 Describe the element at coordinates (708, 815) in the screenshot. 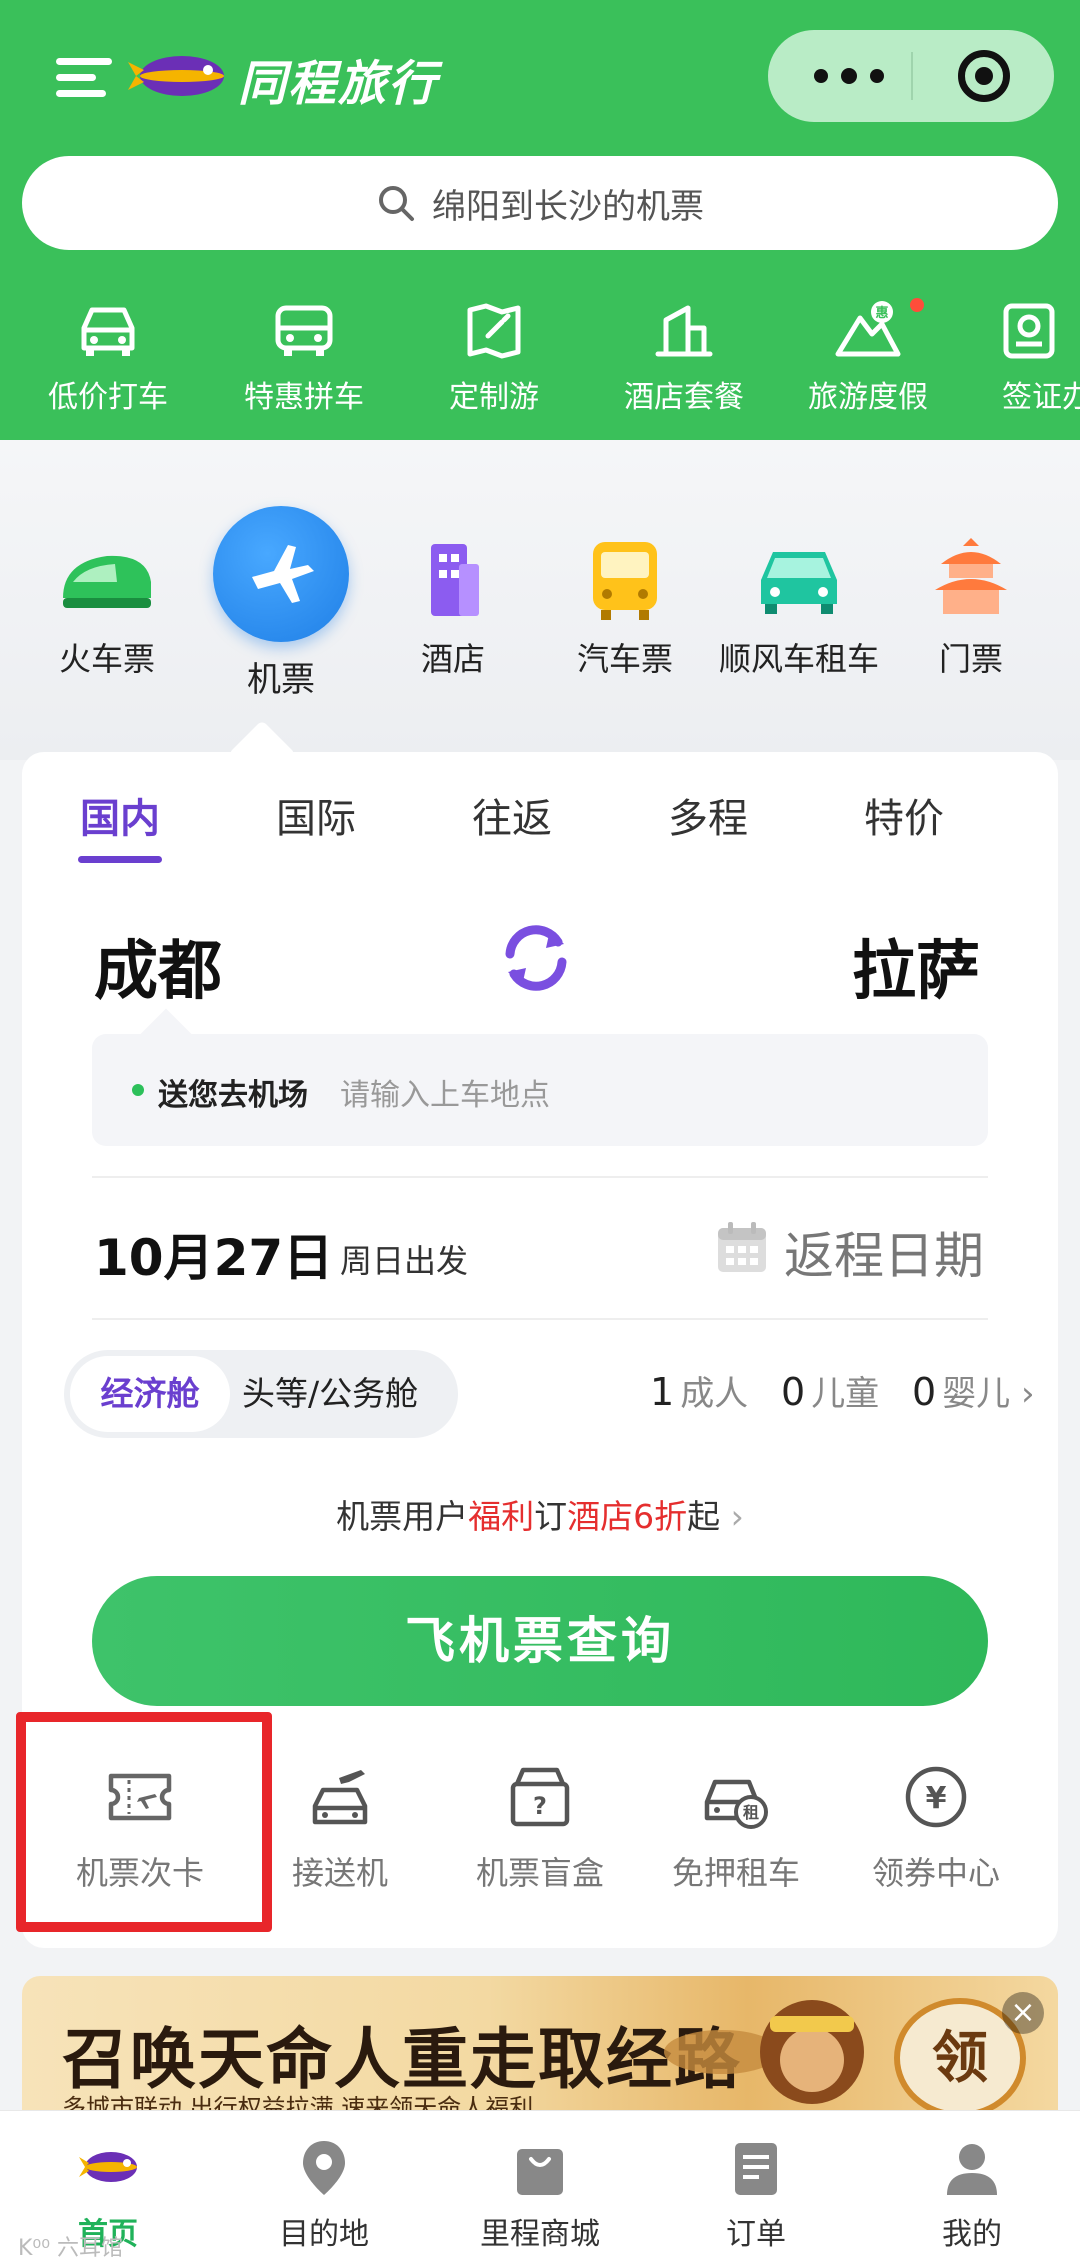

I see `tab-multi-city: 多程` at that location.